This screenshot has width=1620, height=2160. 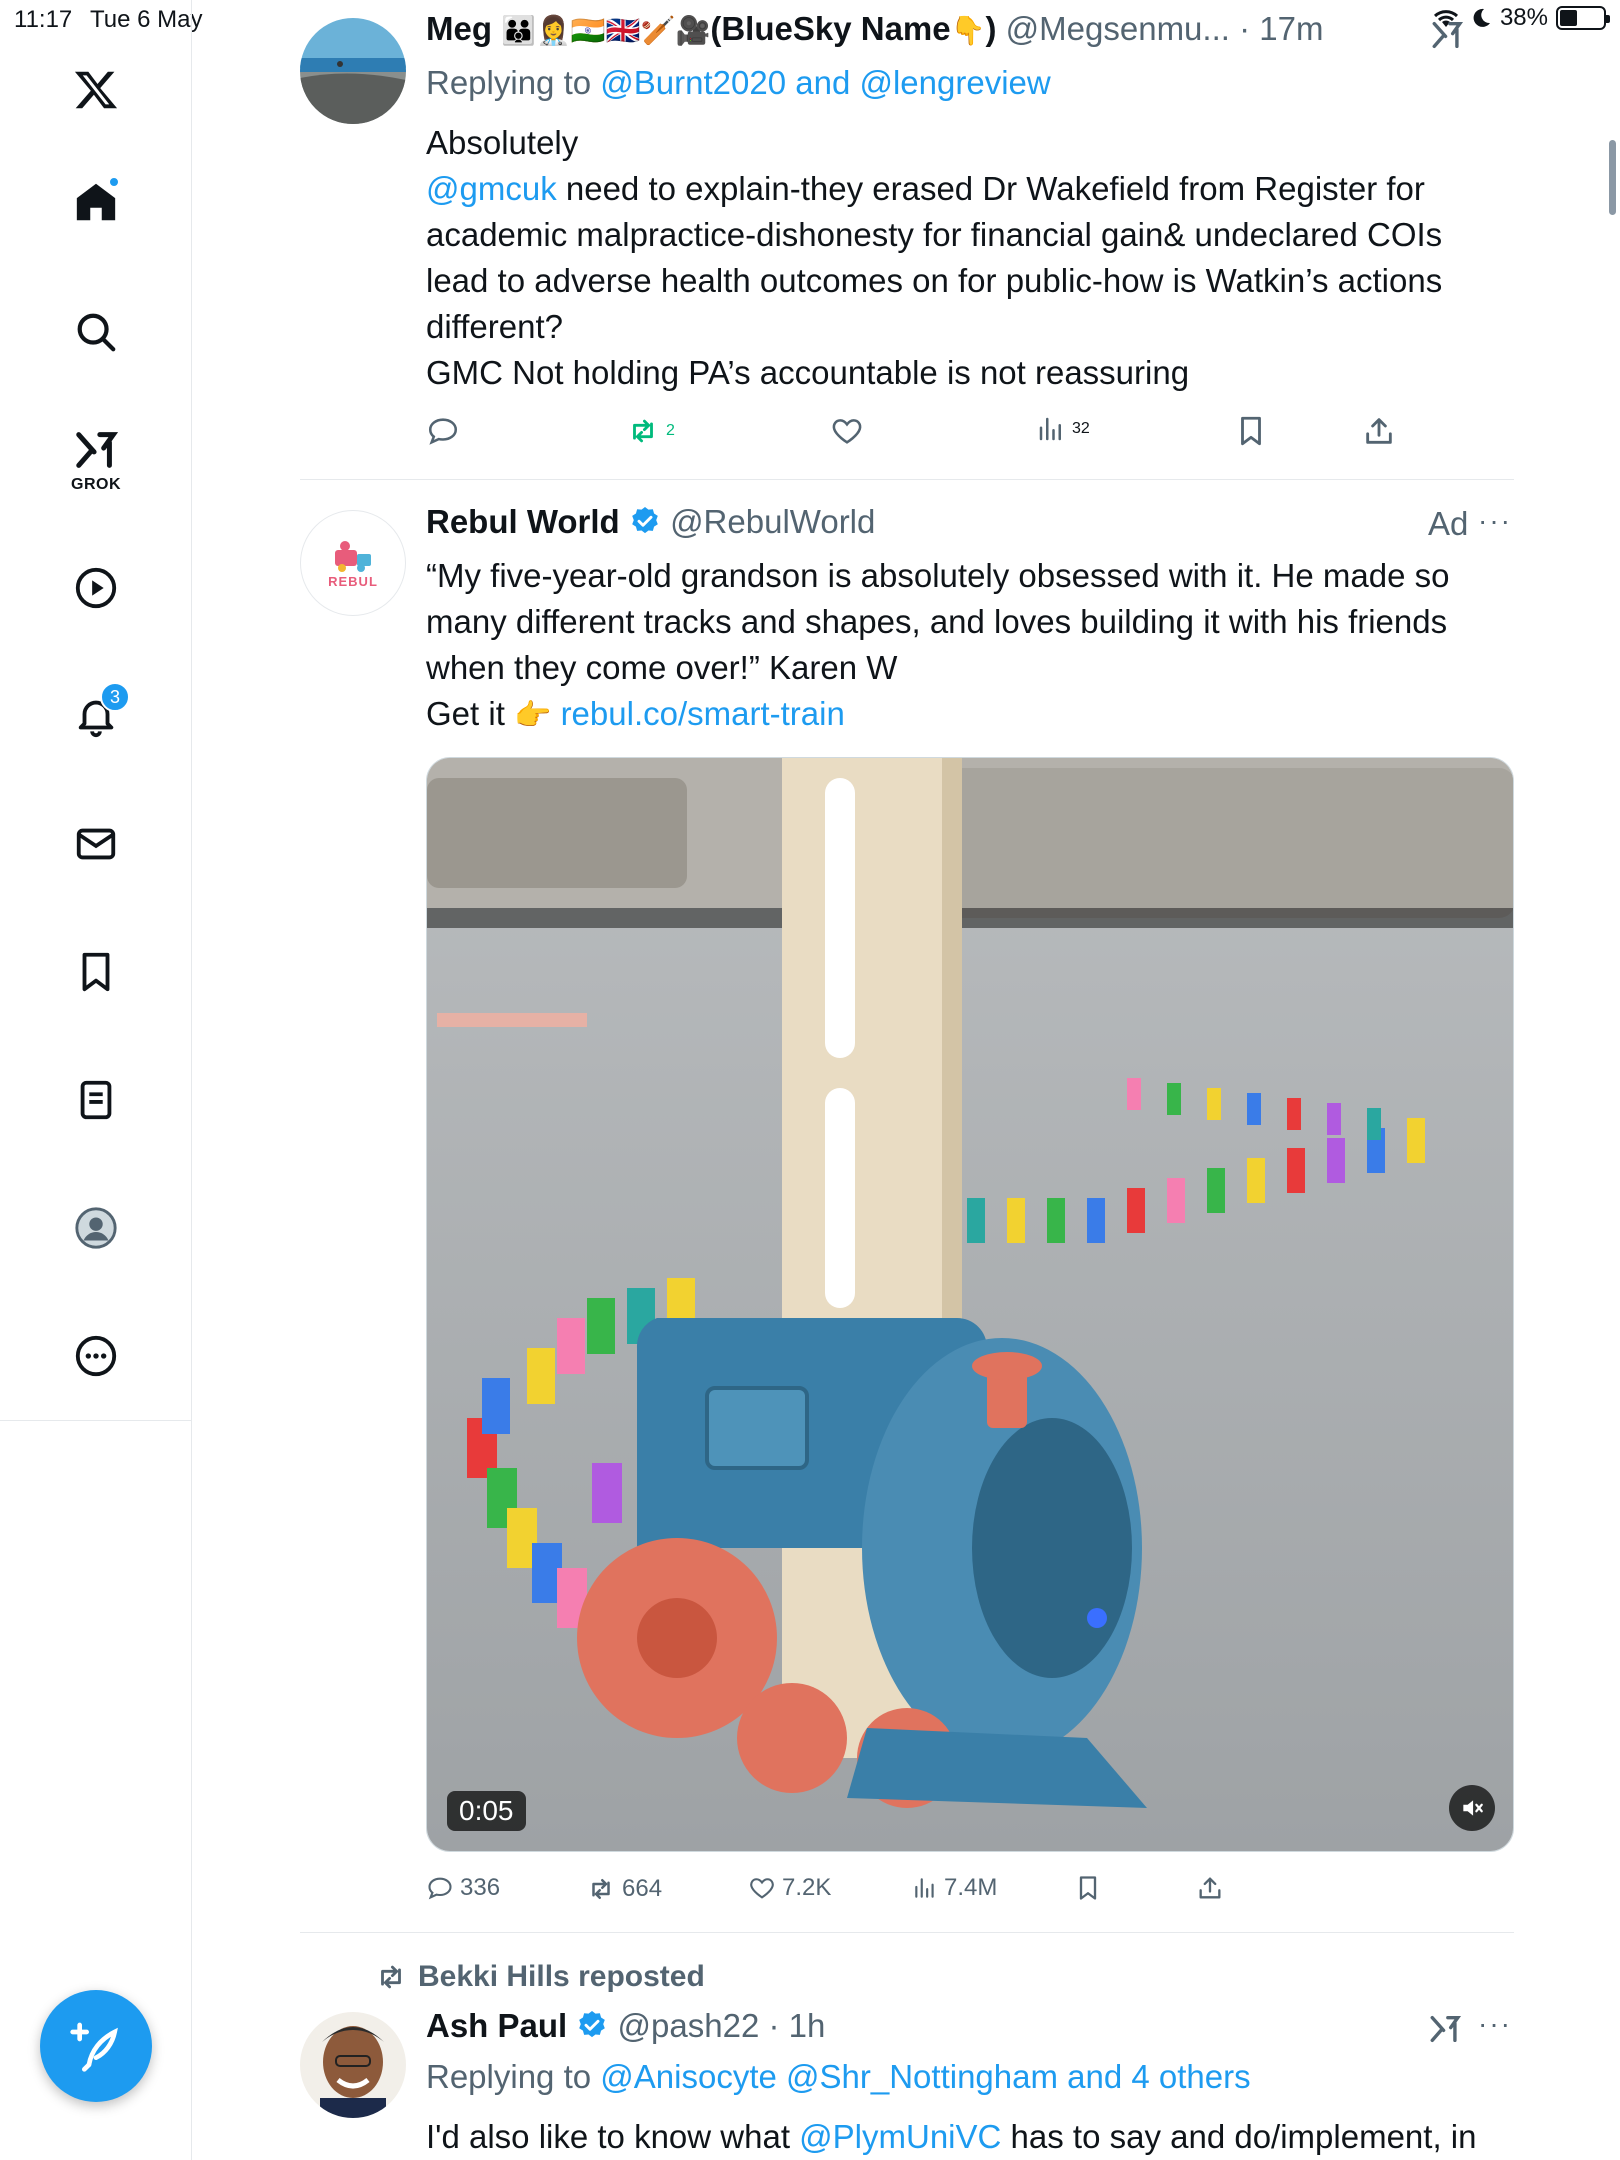 What do you see at coordinates (96, 90) in the screenshot?
I see `x-logo-icon` at bounding box center [96, 90].